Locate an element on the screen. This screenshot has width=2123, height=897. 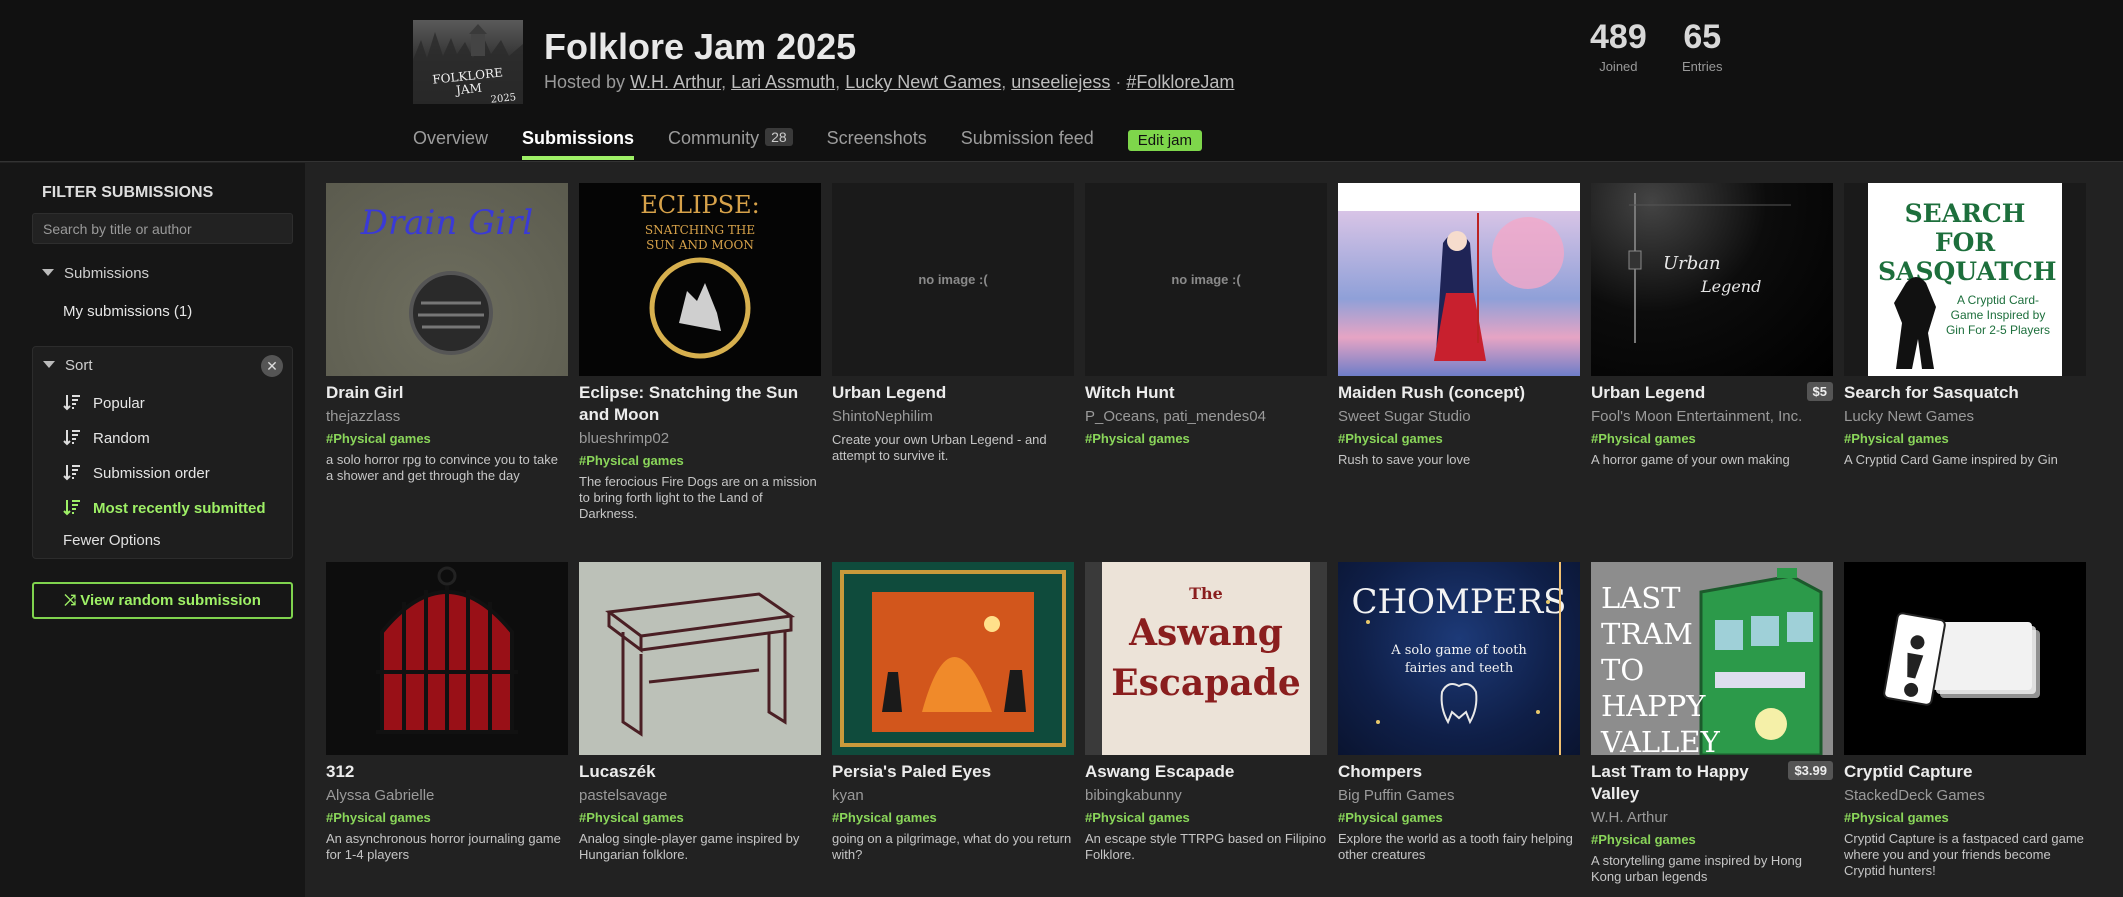
close-icon: ✕ is located at coordinates (272, 366).